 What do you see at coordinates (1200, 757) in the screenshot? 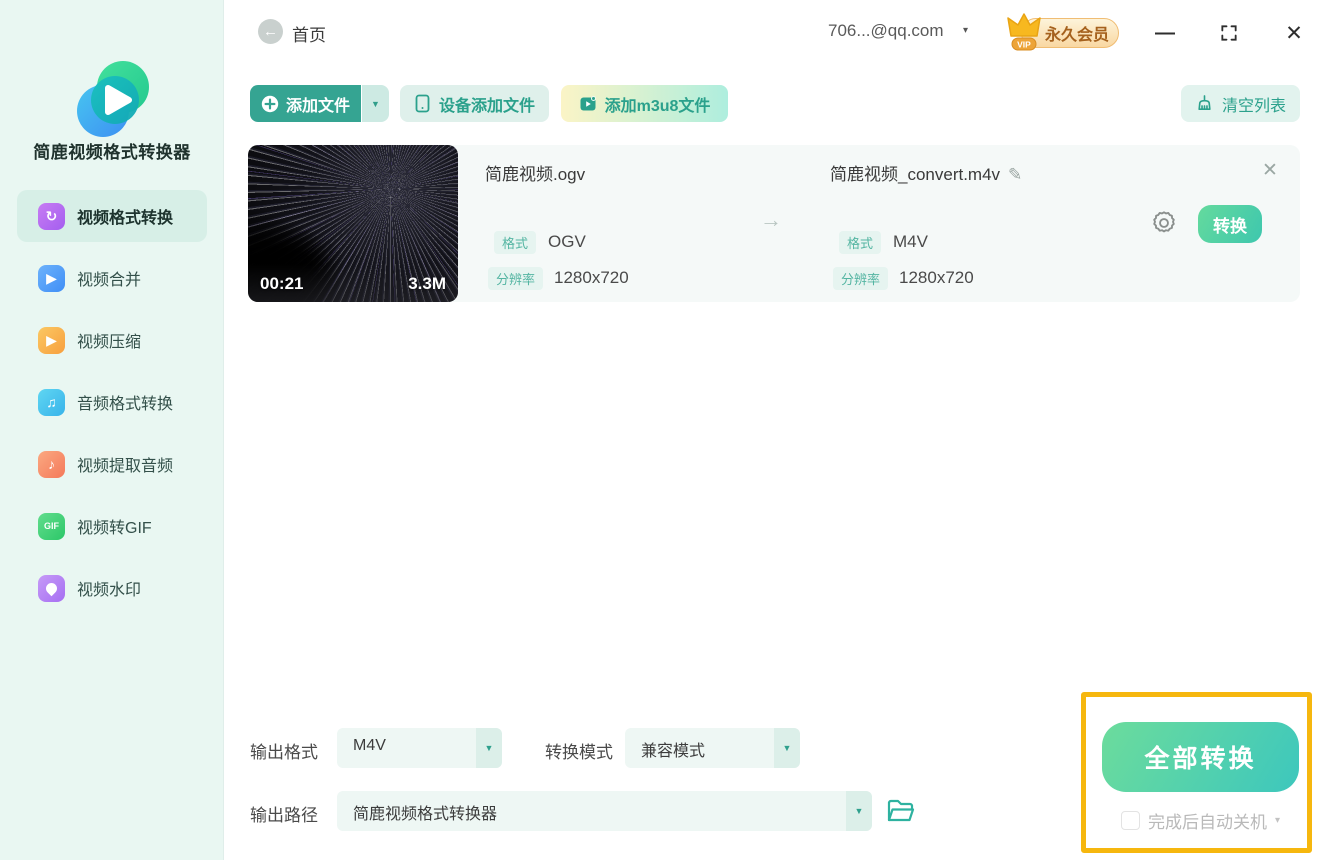
I see `convert-all-button: 全部转换` at bounding box center [1200, 757].